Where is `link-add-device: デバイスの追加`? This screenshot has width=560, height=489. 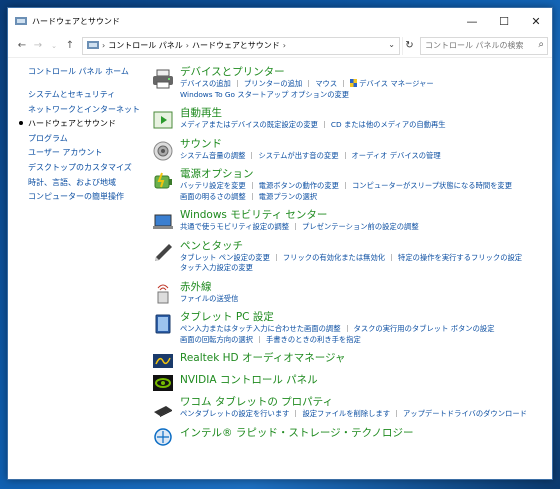
link-add-device: デバイスの追加 is located at coordinates (205, 83).